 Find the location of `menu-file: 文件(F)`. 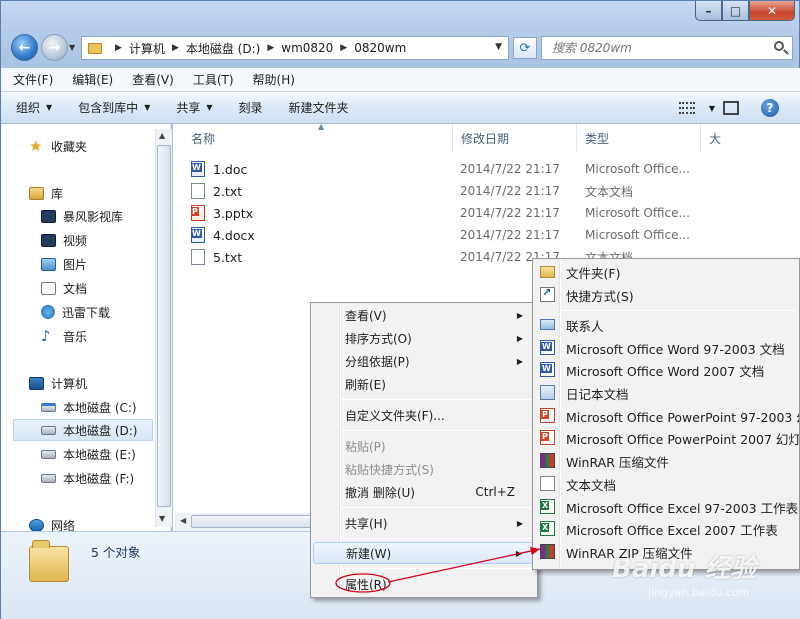

menu-file: 文件(F) is located at coordinates (33, 79).